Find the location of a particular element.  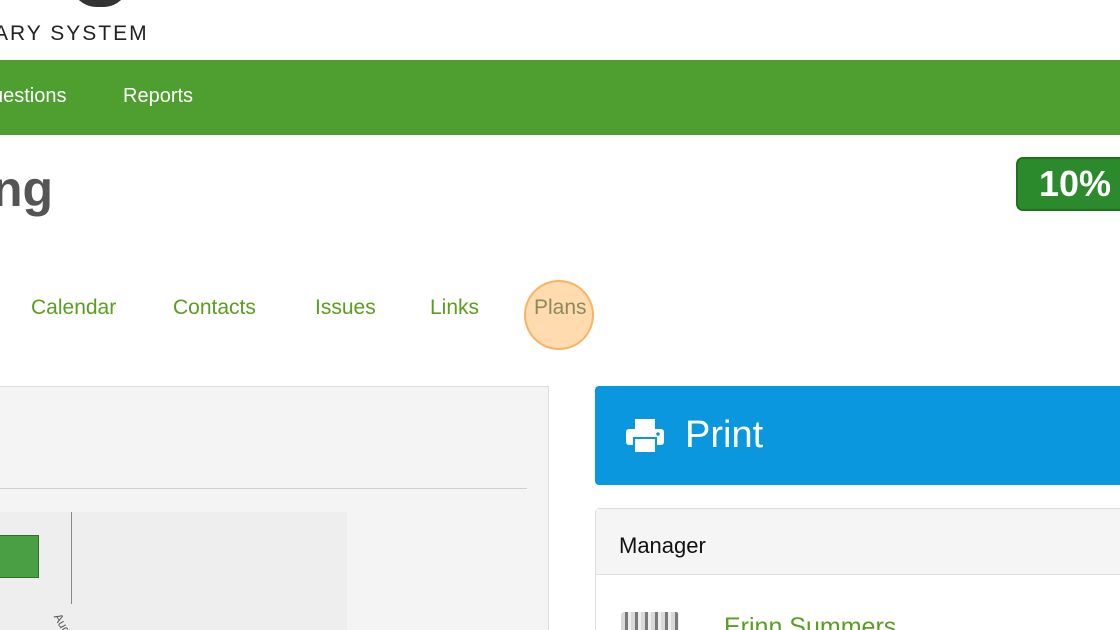

tab-contacts: Contacts is located at coordinates (214, 308).